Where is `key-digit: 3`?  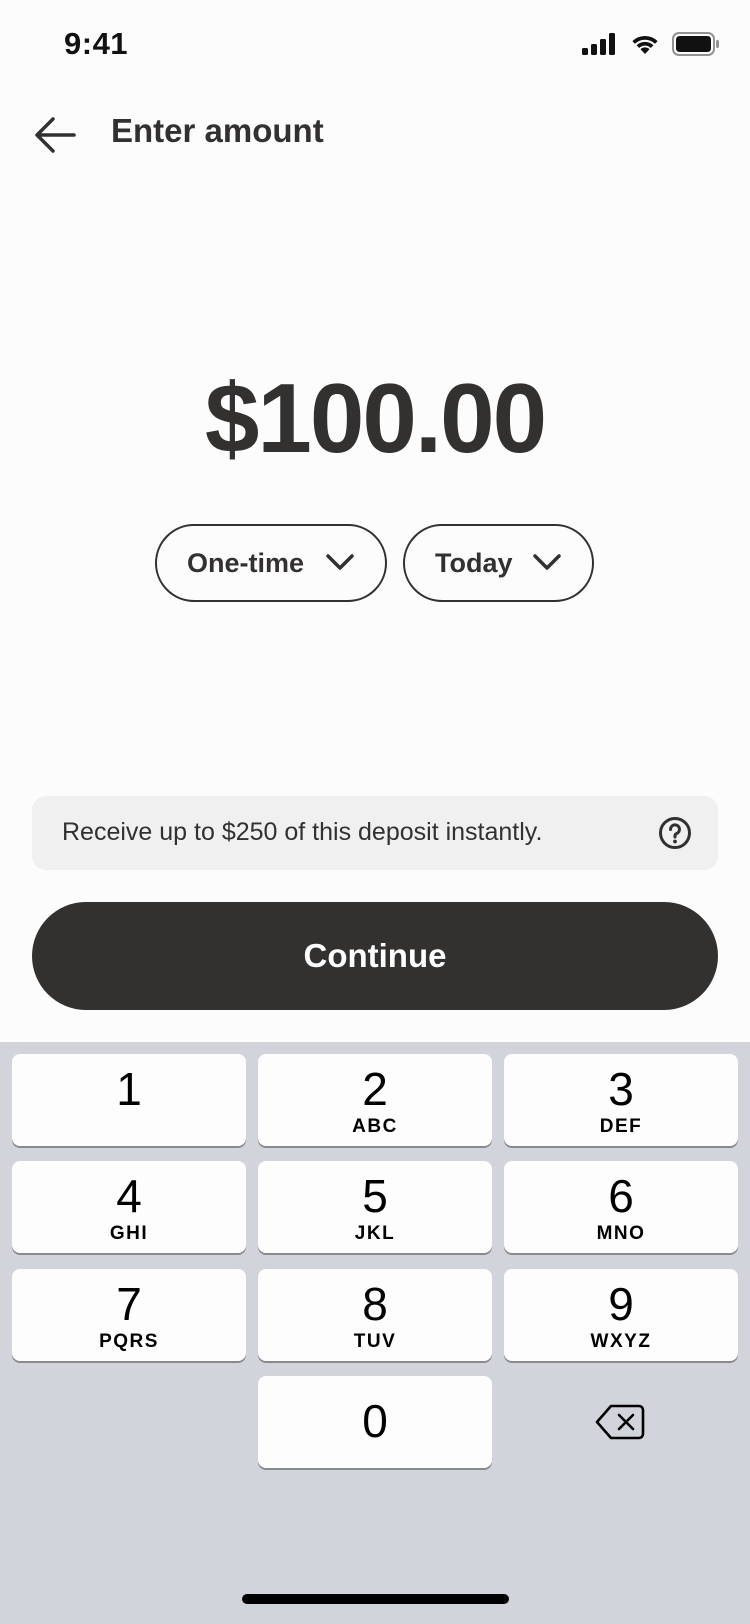 key-digit: 3 is located at coordinates (621, 1089).